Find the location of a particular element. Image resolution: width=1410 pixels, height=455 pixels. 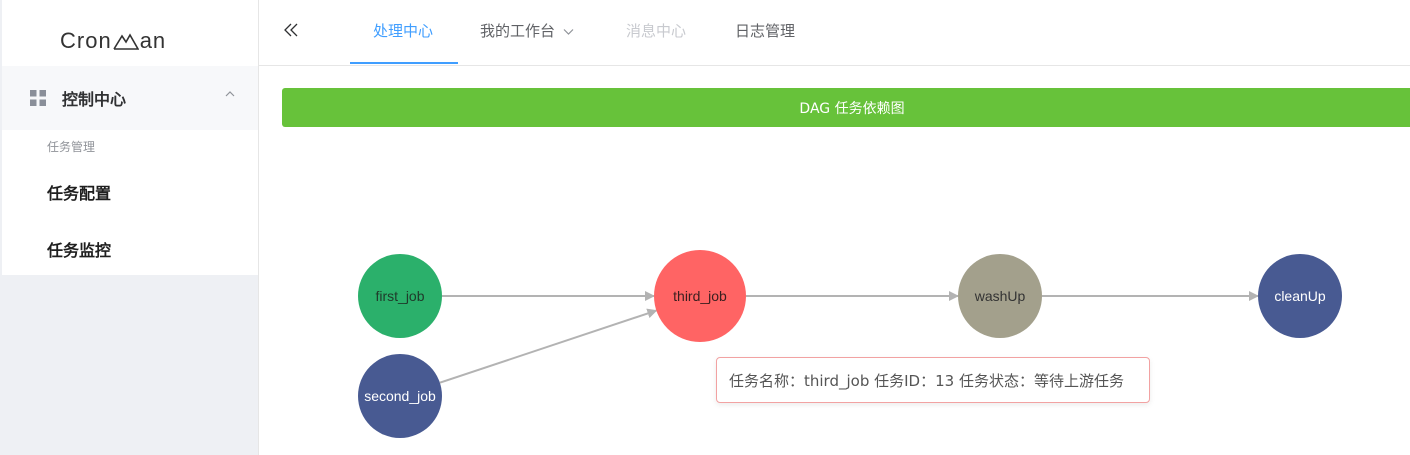

submenu-caption: 任务管理 is located at coordinates (71, 147).